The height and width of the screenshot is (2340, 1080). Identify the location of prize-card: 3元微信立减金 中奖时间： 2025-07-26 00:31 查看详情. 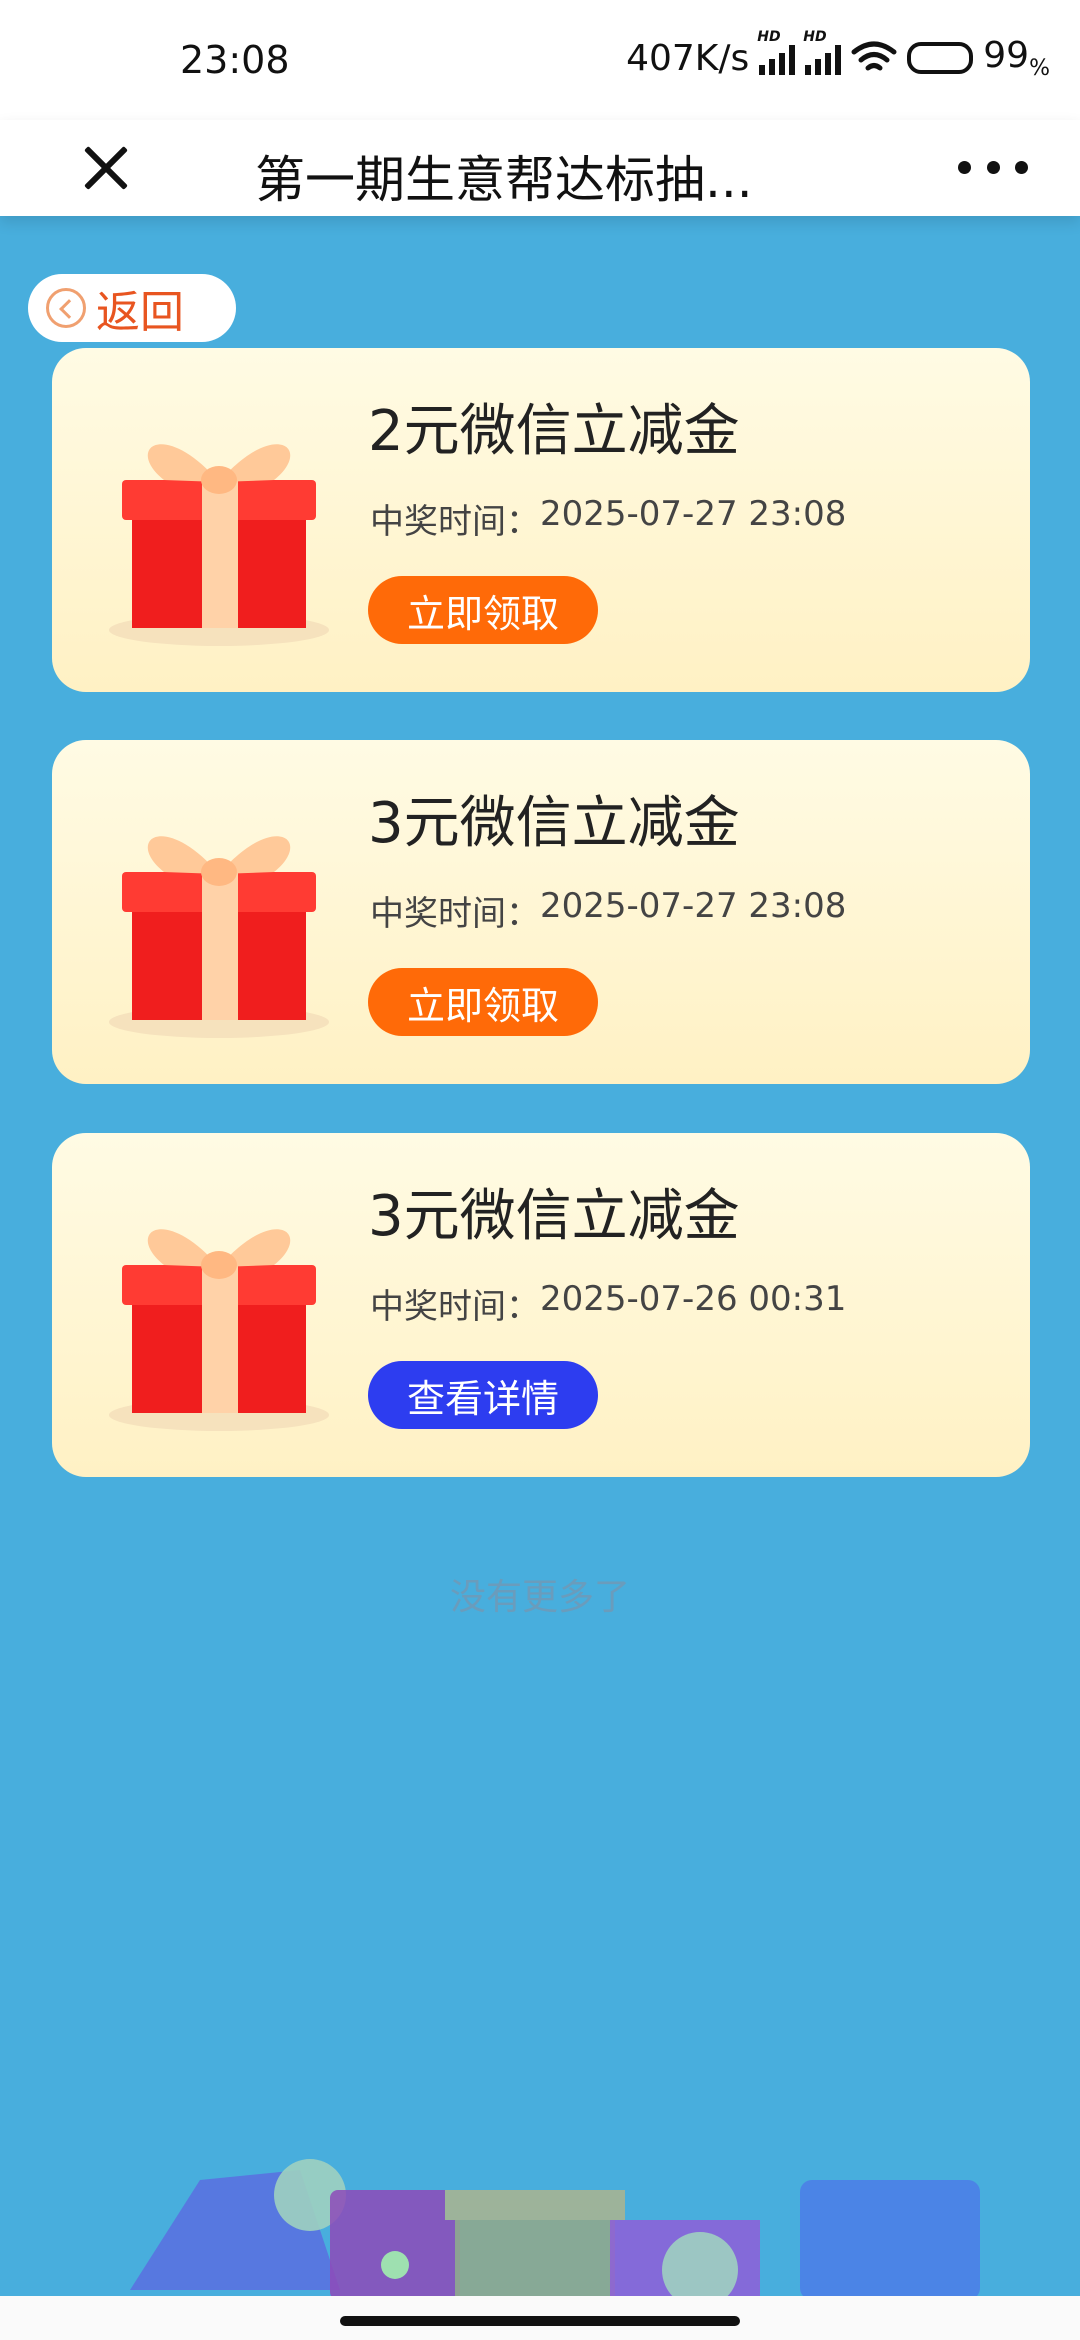
(541, 1305).